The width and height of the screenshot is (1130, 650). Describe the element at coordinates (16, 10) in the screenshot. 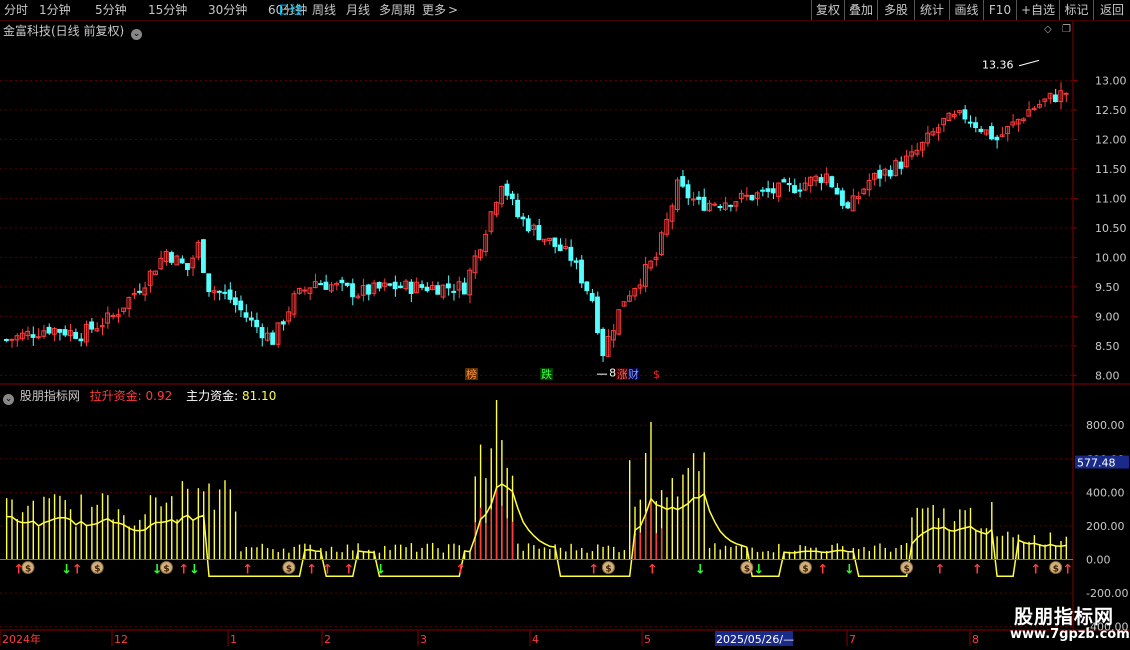

I see `period-tab-fenshi: 分时` at that location.